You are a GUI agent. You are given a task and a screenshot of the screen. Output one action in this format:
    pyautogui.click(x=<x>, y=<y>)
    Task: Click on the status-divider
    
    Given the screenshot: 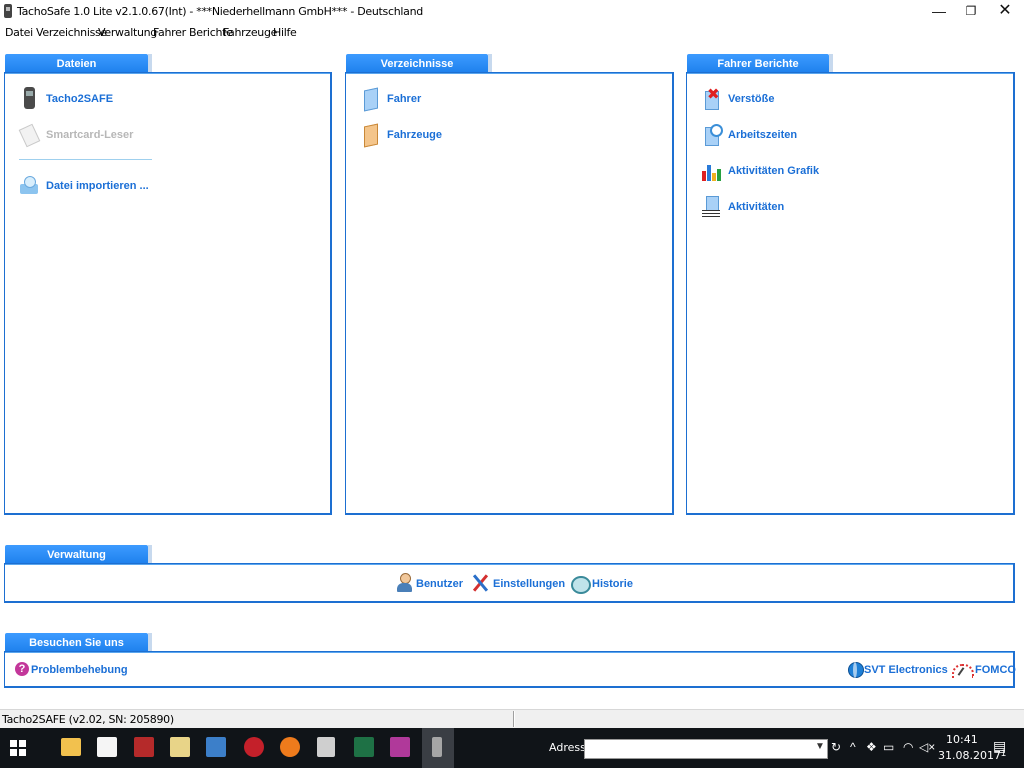 What is the action you would take?
    pyautogui.click(x=514, y=719)
    